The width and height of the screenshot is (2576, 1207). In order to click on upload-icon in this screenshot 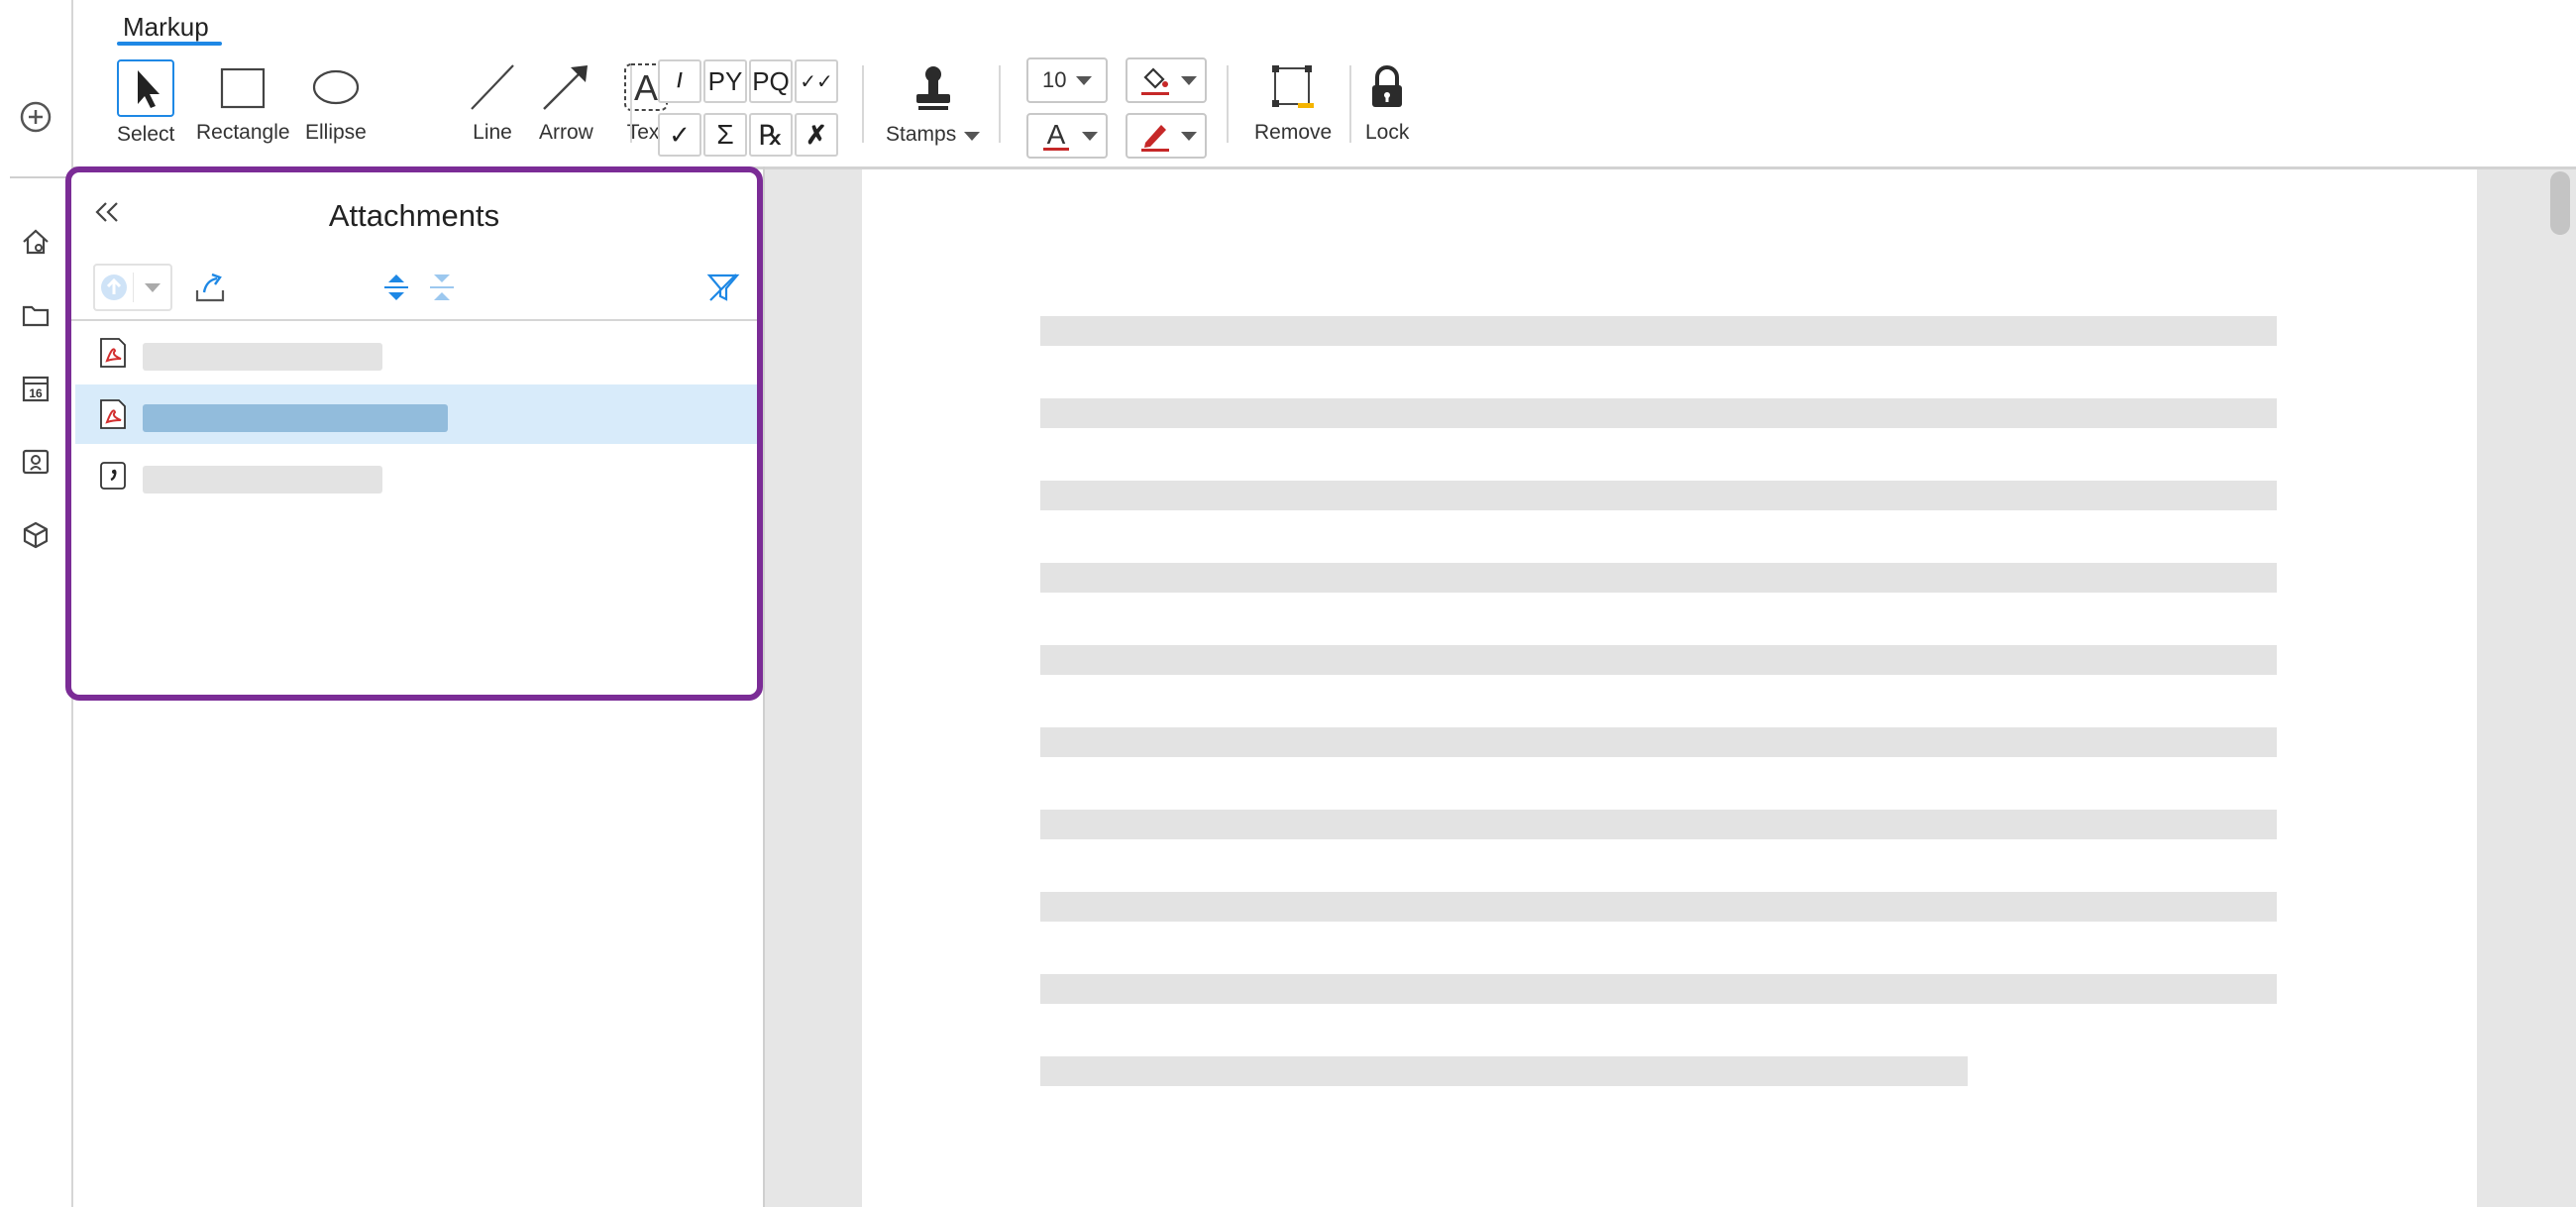, I will do `click(115, 287)`.